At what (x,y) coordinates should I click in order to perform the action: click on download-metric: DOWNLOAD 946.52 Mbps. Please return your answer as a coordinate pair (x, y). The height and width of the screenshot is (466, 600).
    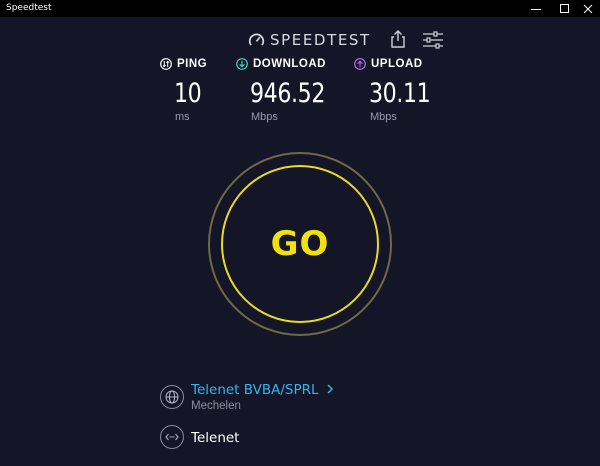
    Looking at the image, I should click on (296, 90).